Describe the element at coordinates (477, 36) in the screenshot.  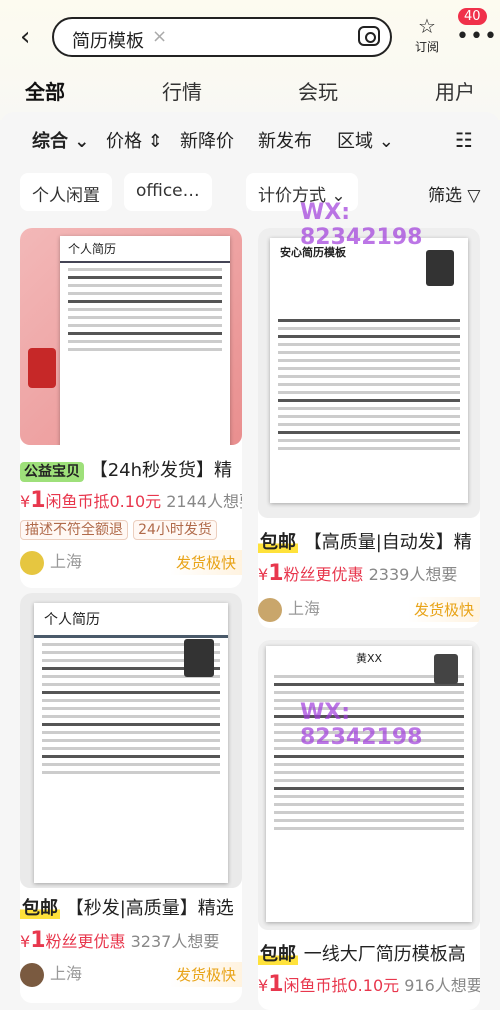
I see `more-icon: •••` at that location.